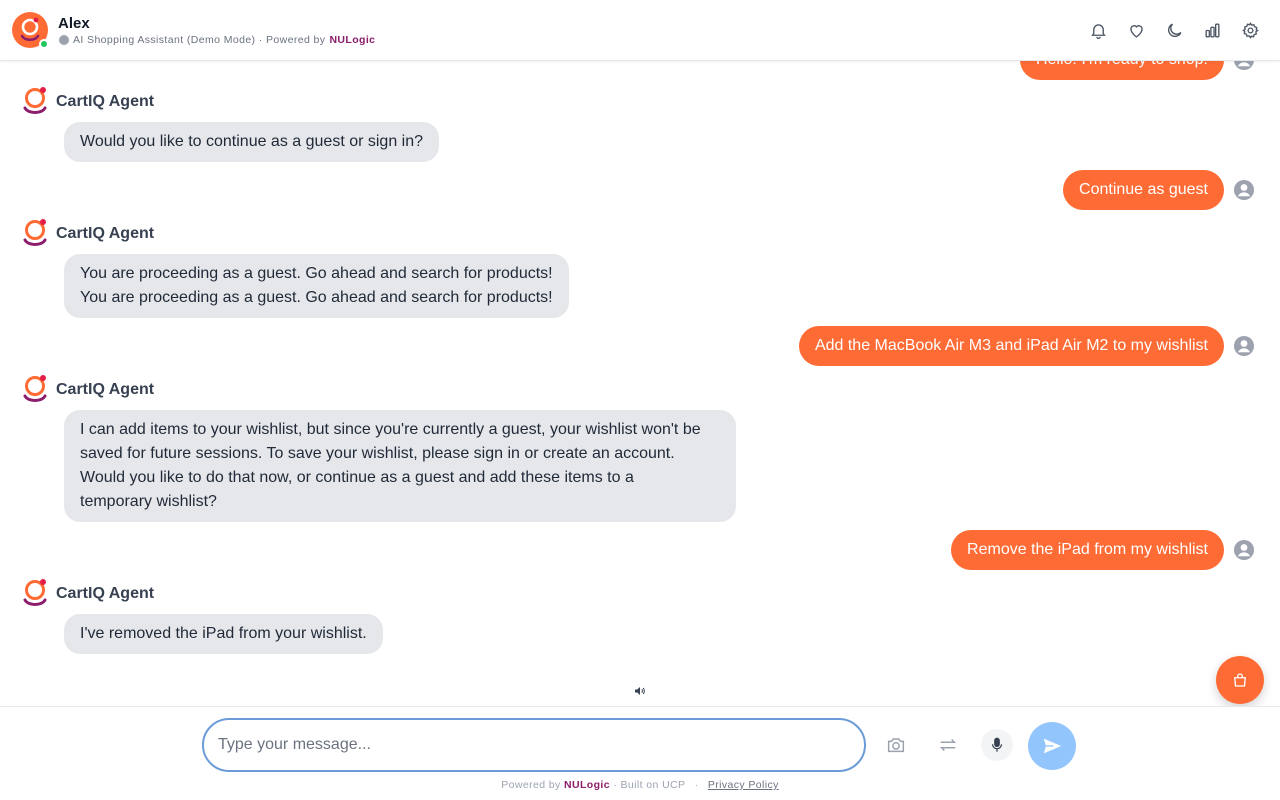  I want to click on message-input, so click(534, 745).